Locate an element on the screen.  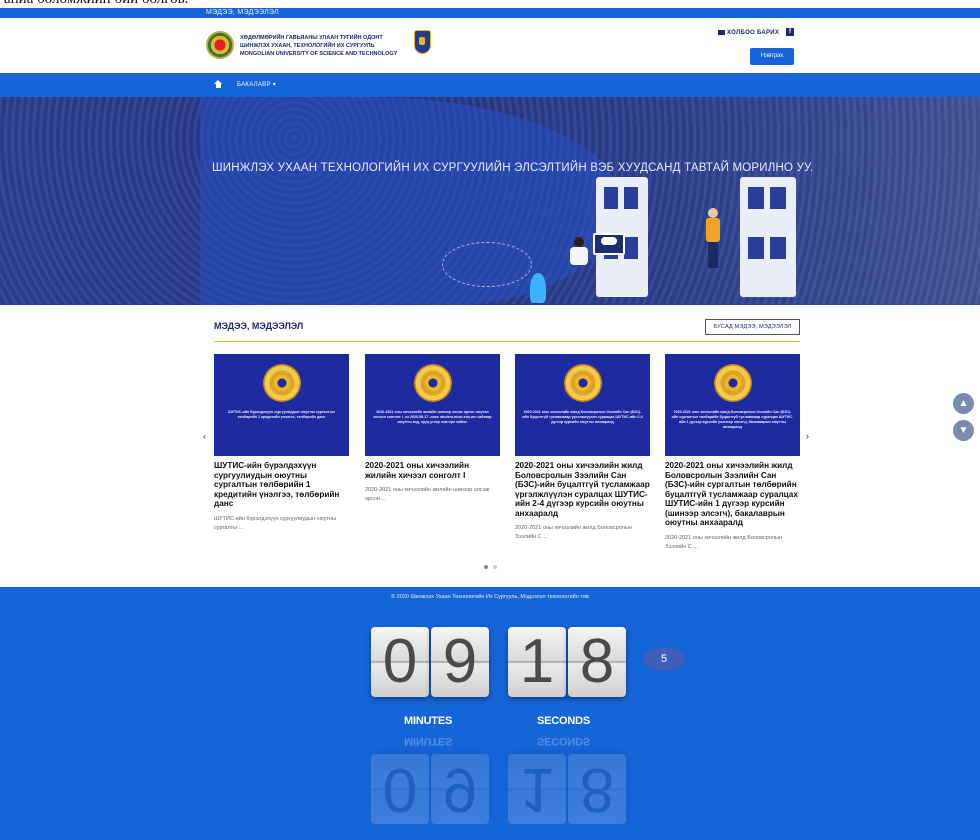
top-strip: МЭДЭЭ, МЭДЭЭЛЭЛ is located at coordinates (490, 13).